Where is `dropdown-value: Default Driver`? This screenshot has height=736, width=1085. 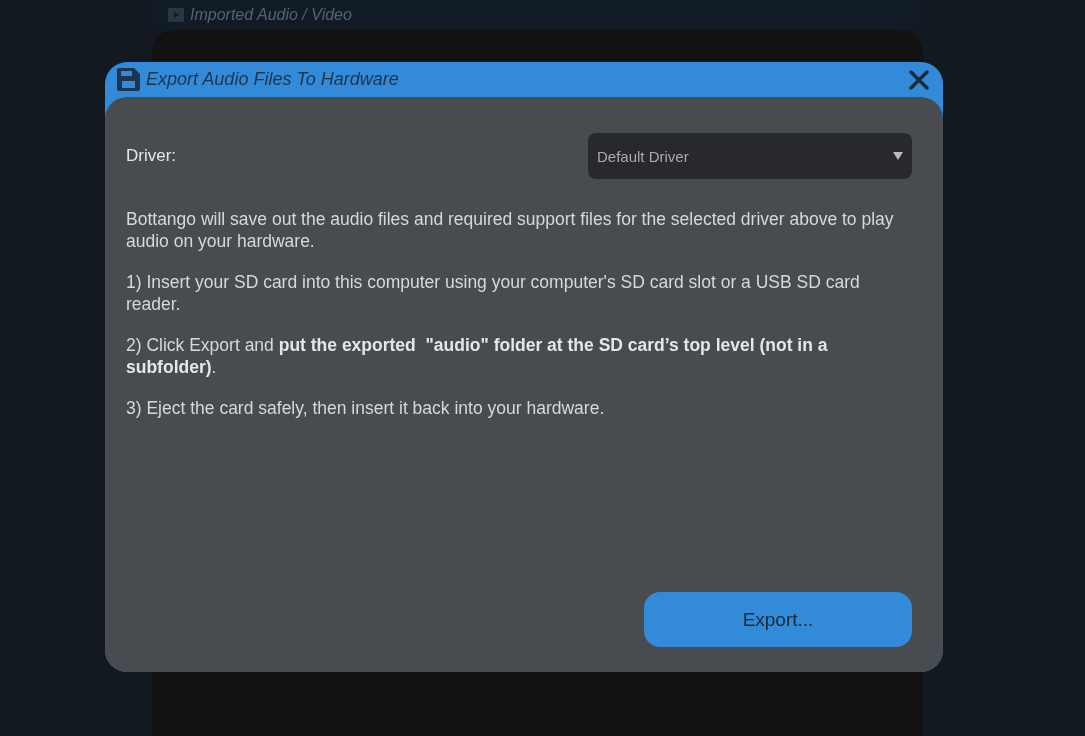 dropdown-value: Default Driver is located at coordinates (643, 156).